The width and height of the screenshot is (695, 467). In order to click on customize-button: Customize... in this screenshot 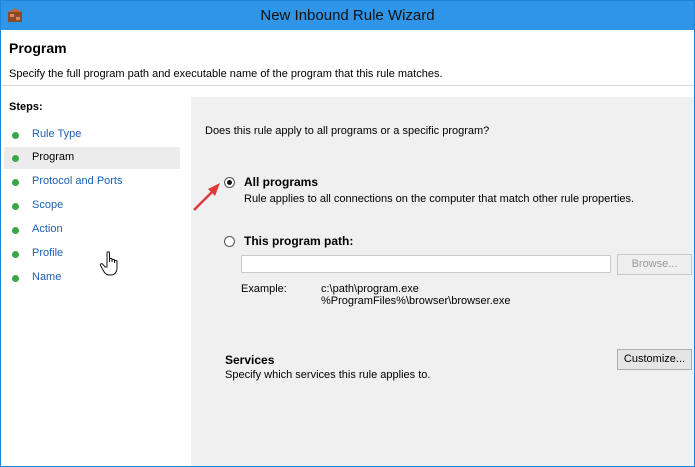, I will do `click(654, 359)`.